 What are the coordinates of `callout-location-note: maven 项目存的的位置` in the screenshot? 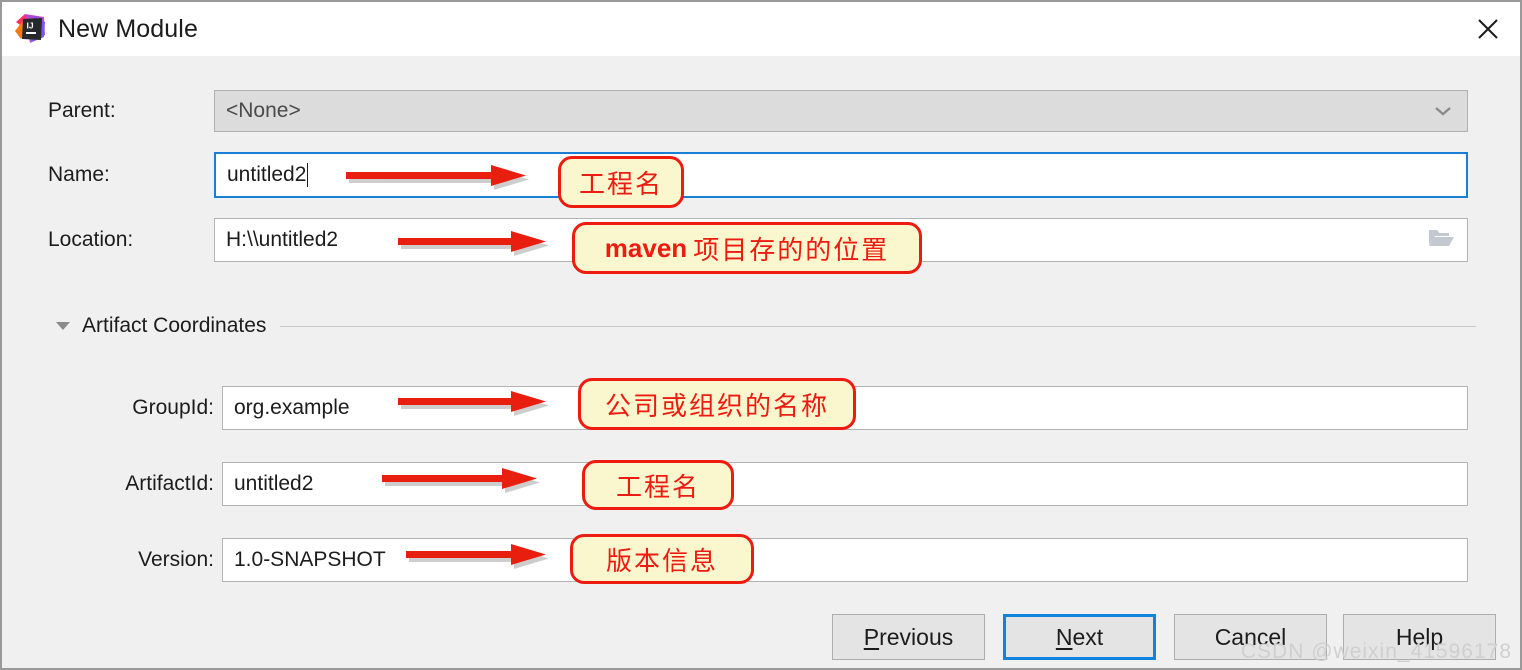 It's located at (747, 248).